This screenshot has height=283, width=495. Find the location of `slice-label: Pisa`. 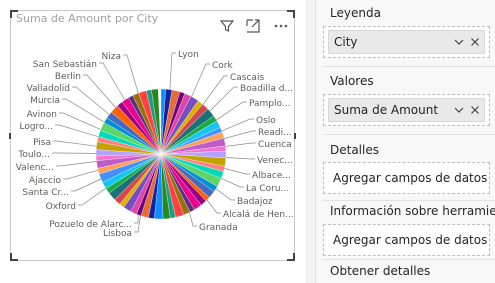

slice-label: Pisa is located at coordinates (42, 143).